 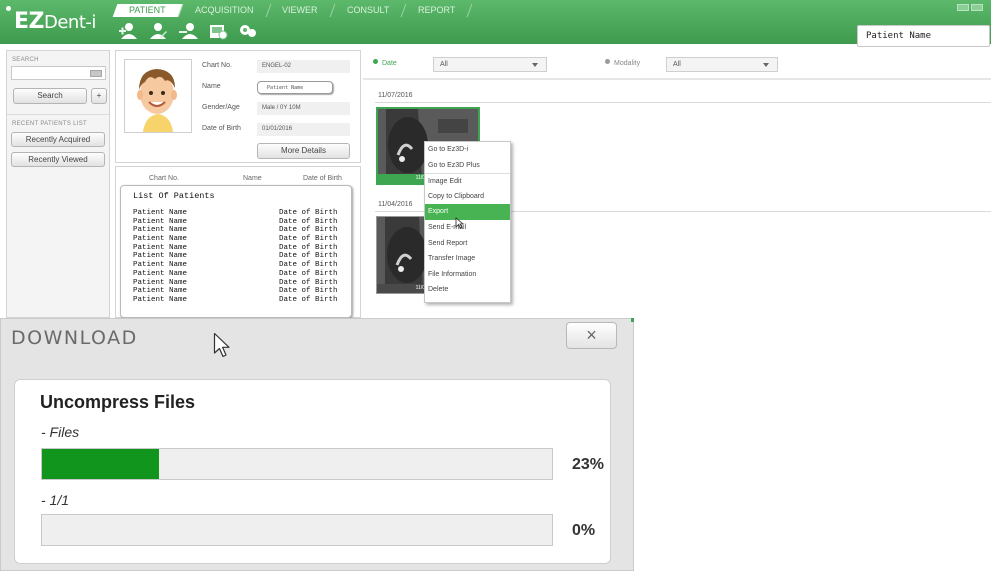 I want to click on menu-item-go-to-ez3d-i: Go to Ez3D-i, so click(x=467, y=150).